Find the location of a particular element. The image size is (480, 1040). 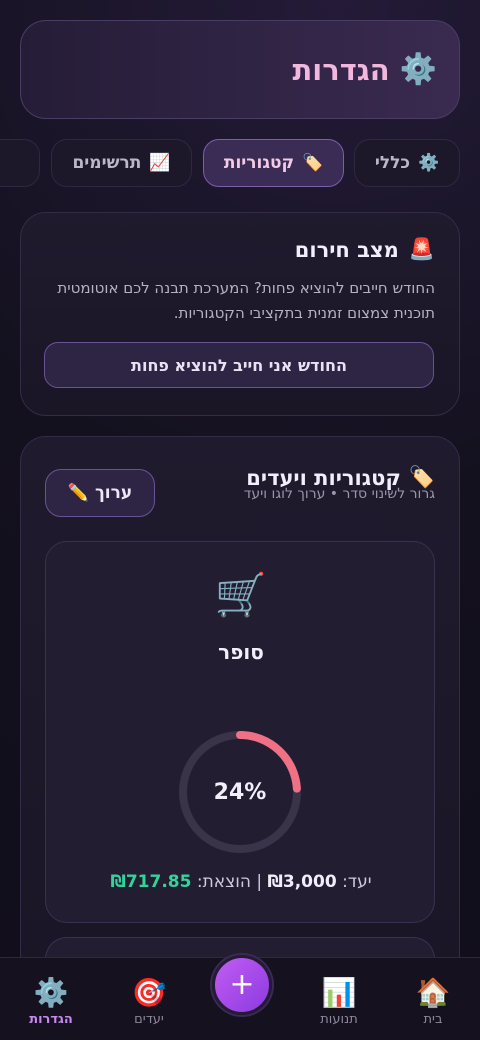

tab-charts: 📈 תרשימים is located at coordinates (121, 163).